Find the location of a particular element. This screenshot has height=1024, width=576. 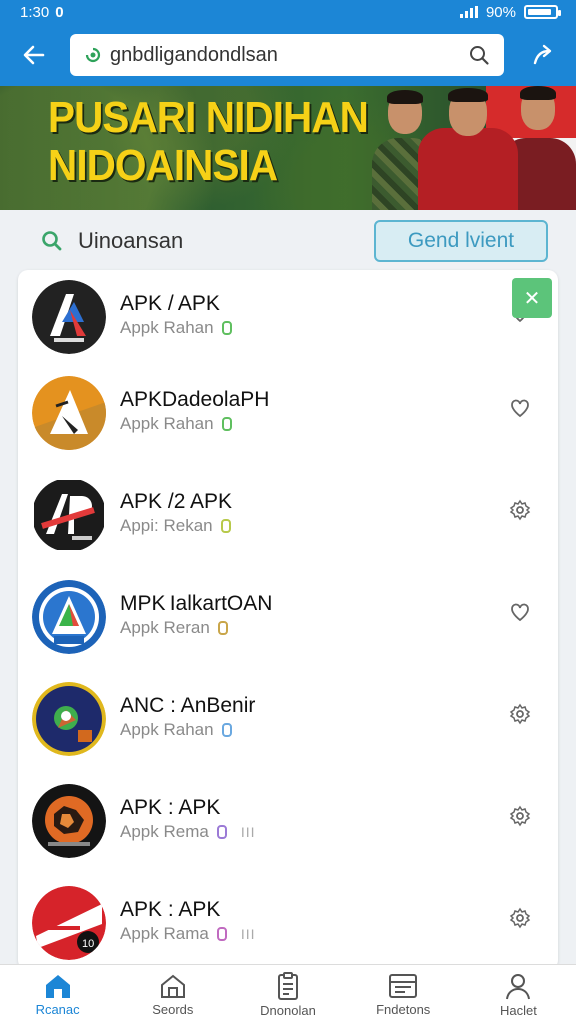

share-icon is located at coordinates (542, 54).